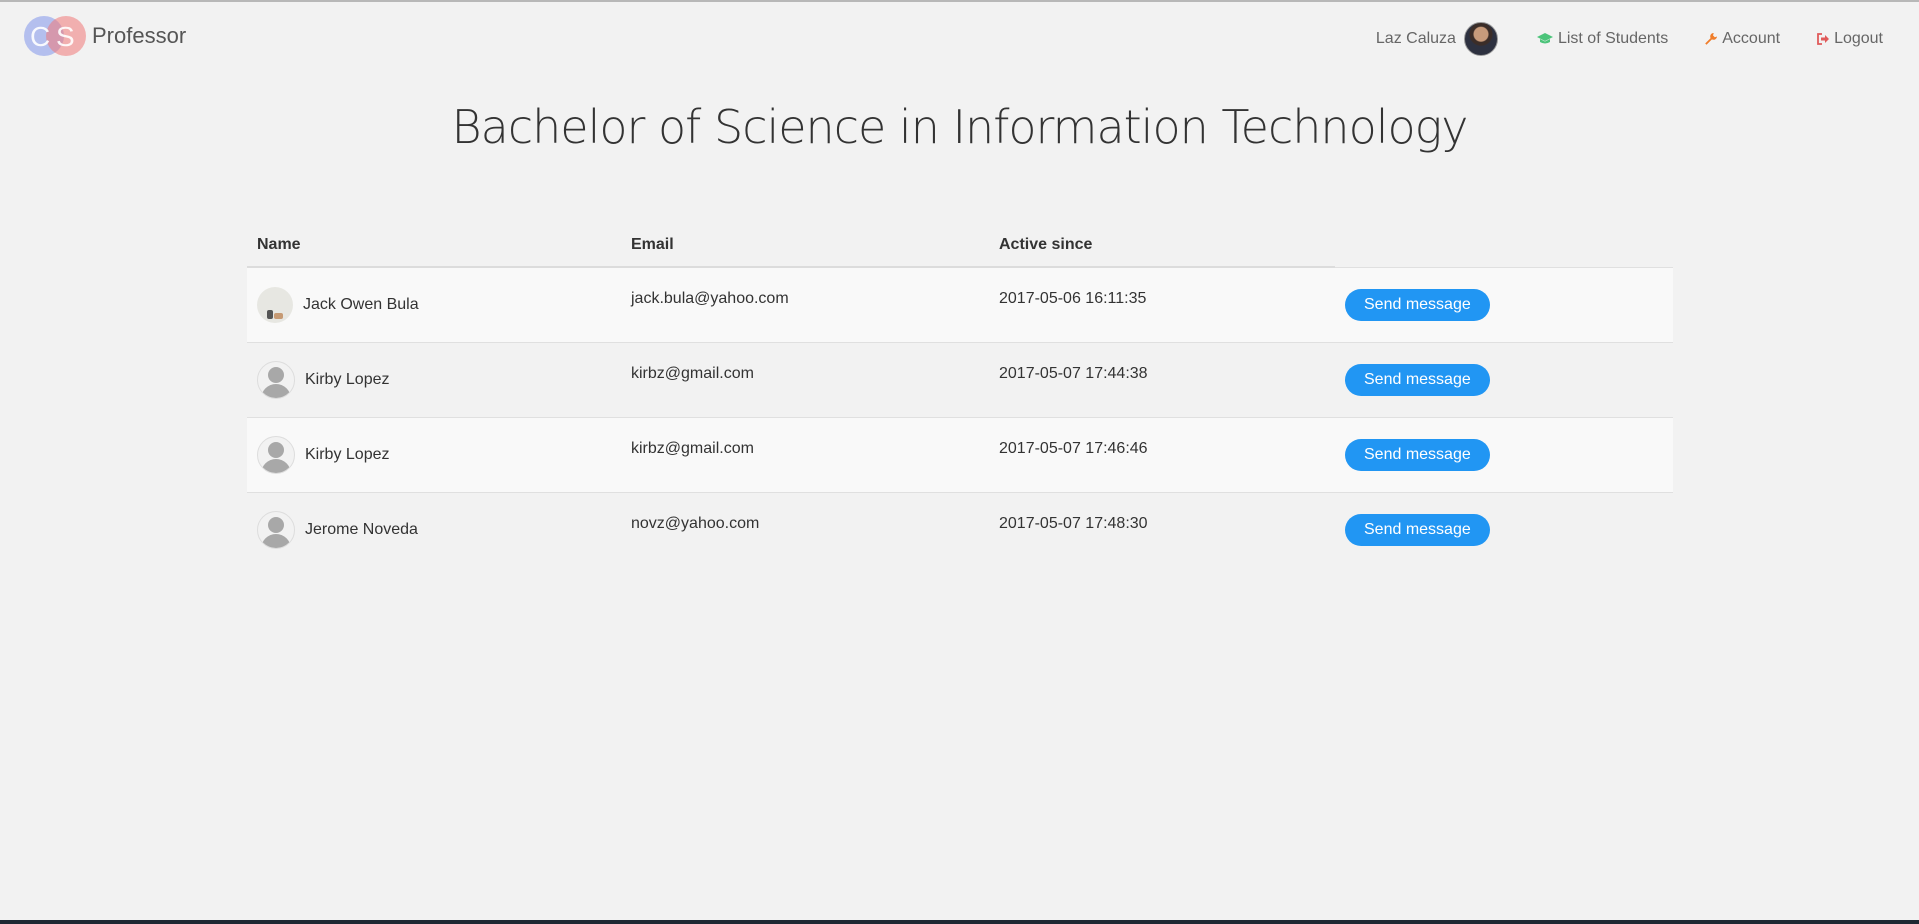 This screenshot has height=924, width=1919. Describe the element at coordinates (959, 922) in the screenshot. I see `taskbar-strip` at that location.